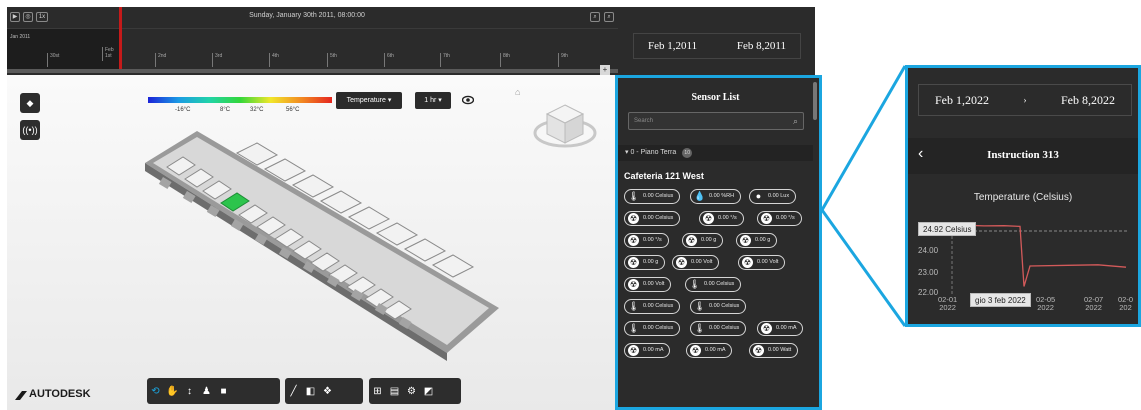 This screenshot has width=1141, height=410. What do you see at coordinates (433, 100) in the screenshot?
I see `interval-dropdown: 1 hr ▾` at bounding box center [433, 100].